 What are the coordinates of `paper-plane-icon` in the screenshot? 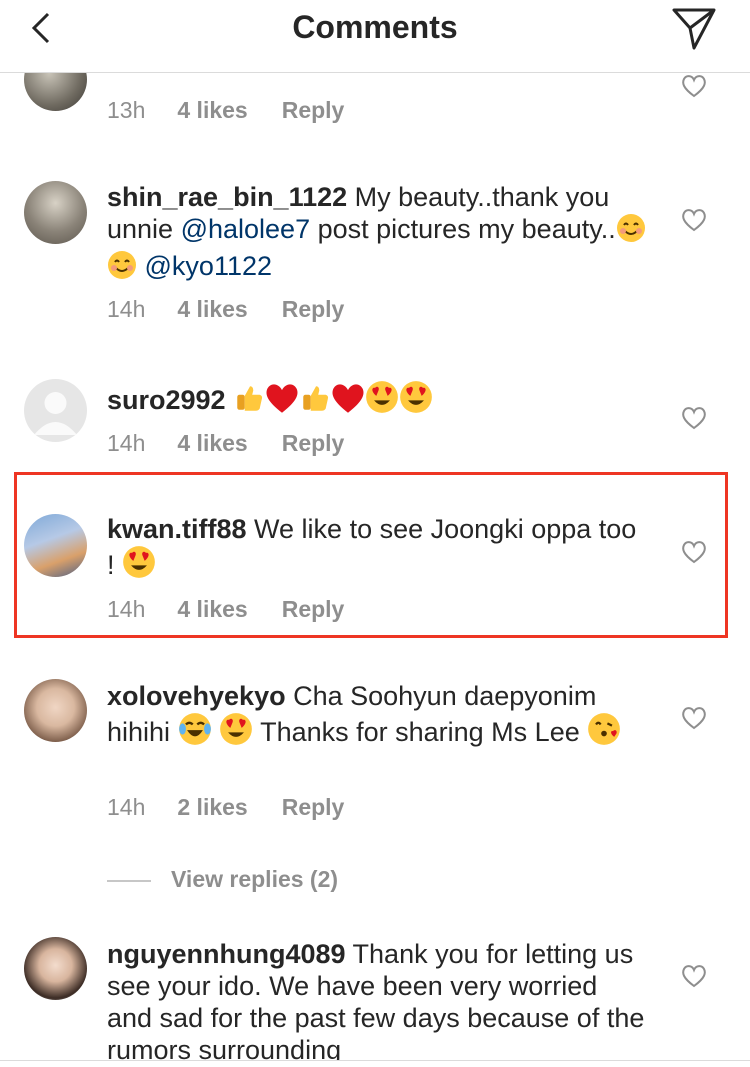 It's located at (694, 28).